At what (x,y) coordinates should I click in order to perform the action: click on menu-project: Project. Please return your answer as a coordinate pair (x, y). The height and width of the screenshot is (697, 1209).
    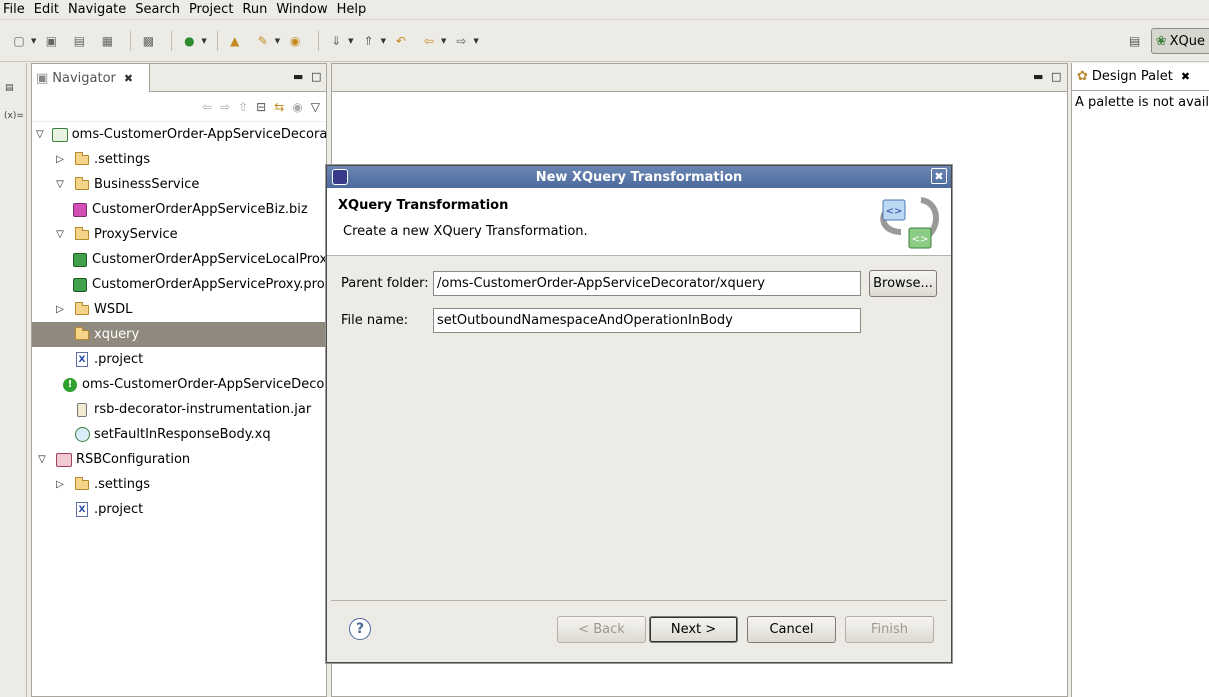
    Looking at the image, I should click on (212, 10).